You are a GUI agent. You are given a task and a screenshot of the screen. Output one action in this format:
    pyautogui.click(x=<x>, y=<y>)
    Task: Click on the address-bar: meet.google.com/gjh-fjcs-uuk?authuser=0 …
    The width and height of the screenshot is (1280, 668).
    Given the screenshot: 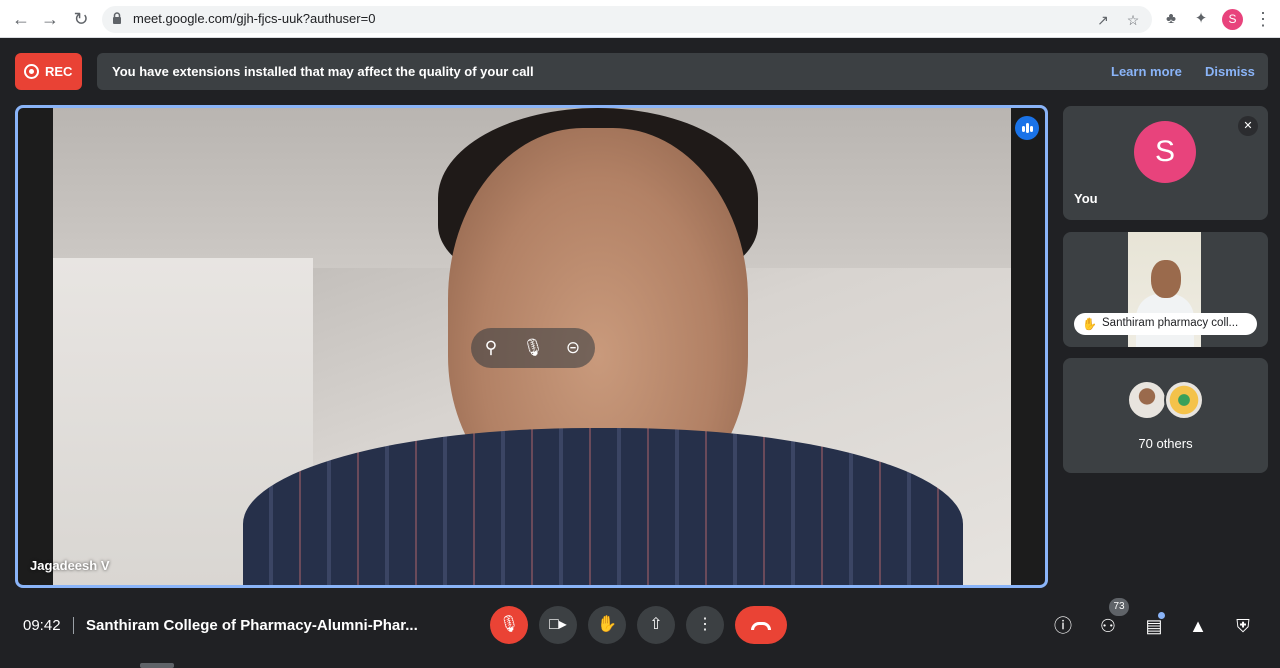 What is the action you would take?
    pyautogui.click(x=627, y=19)
    